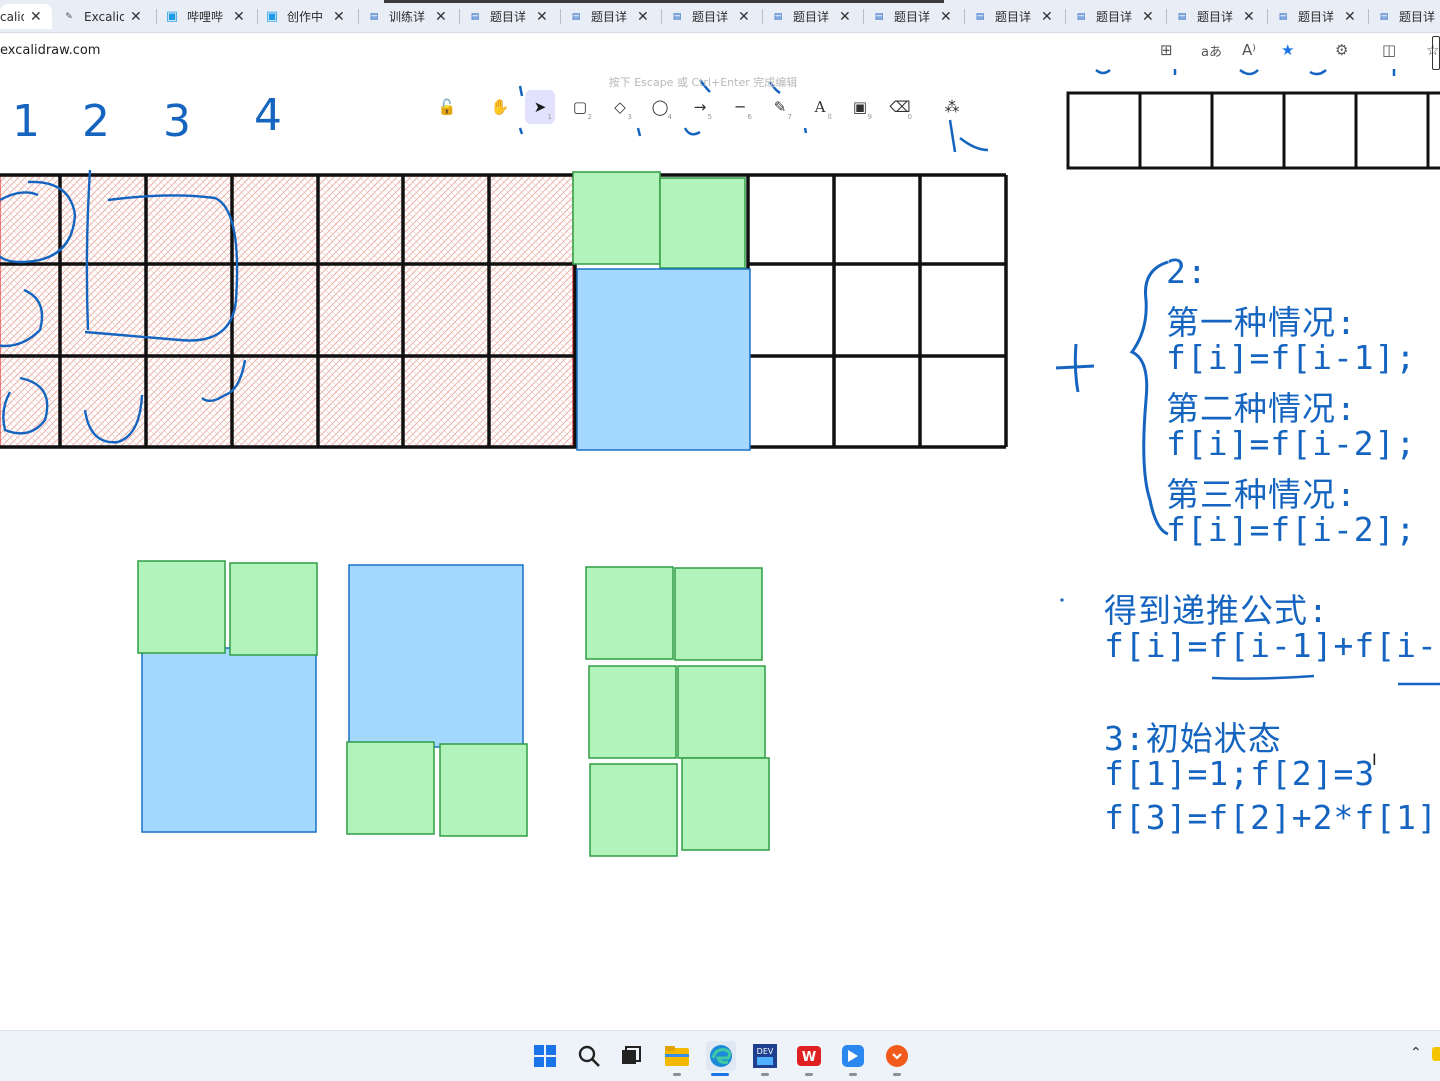 This screenshot has height=1081, width=1440. Describe the element at coordinates (107, 16) in the screenshot. I see `tab-excalidraw: ✎ Excalid ✕` at that location.